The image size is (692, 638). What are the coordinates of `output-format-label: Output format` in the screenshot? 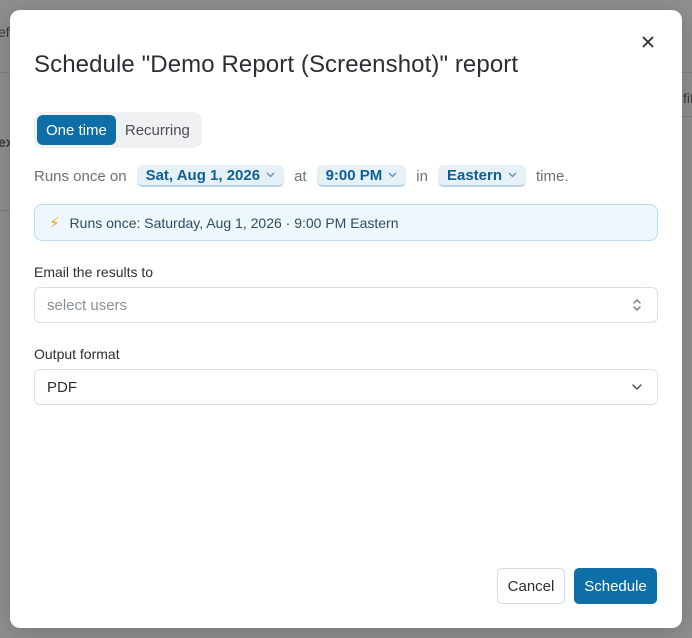 It's located at (77, 354).